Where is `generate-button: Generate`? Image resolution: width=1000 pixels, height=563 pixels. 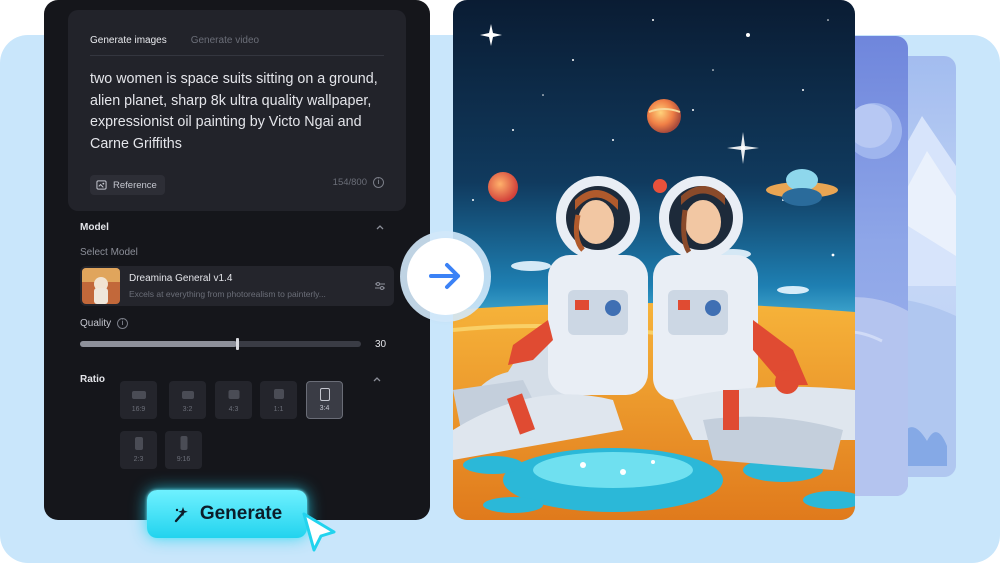
generate-button: Generate is located at coordinates (227, 514).